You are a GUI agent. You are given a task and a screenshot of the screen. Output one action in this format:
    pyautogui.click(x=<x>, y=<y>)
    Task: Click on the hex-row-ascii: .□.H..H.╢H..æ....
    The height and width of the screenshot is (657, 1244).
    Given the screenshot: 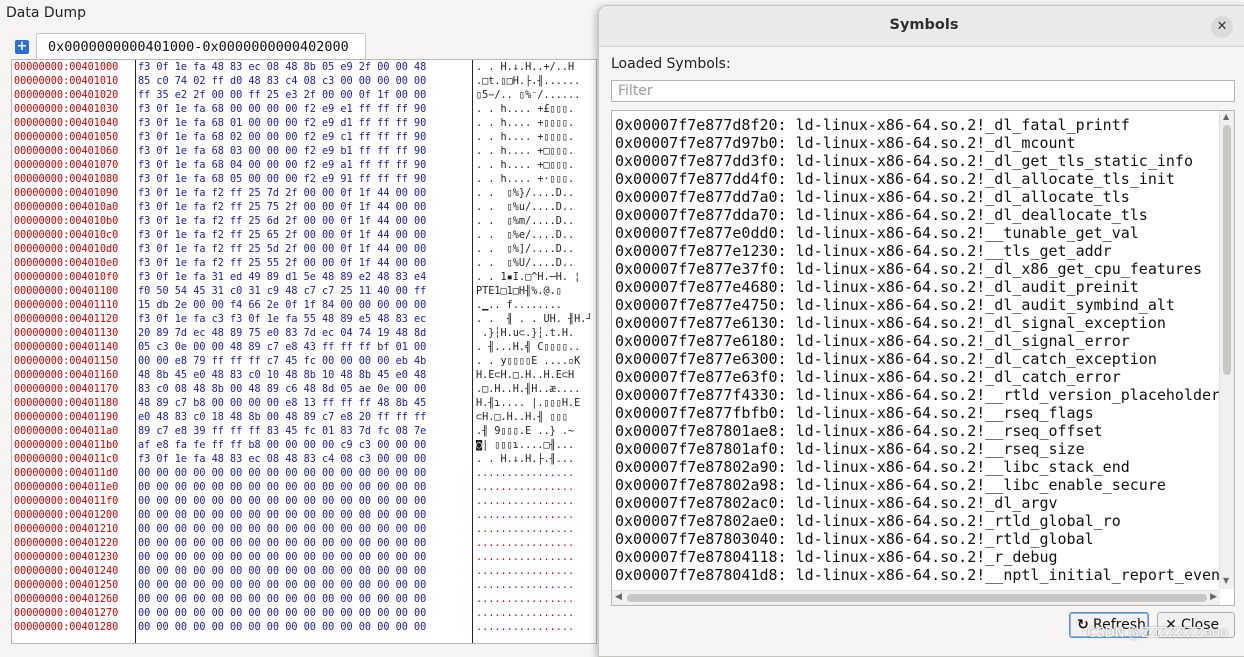 What is the action you would take?
    pyautogui.click(x=528, y=389)
    